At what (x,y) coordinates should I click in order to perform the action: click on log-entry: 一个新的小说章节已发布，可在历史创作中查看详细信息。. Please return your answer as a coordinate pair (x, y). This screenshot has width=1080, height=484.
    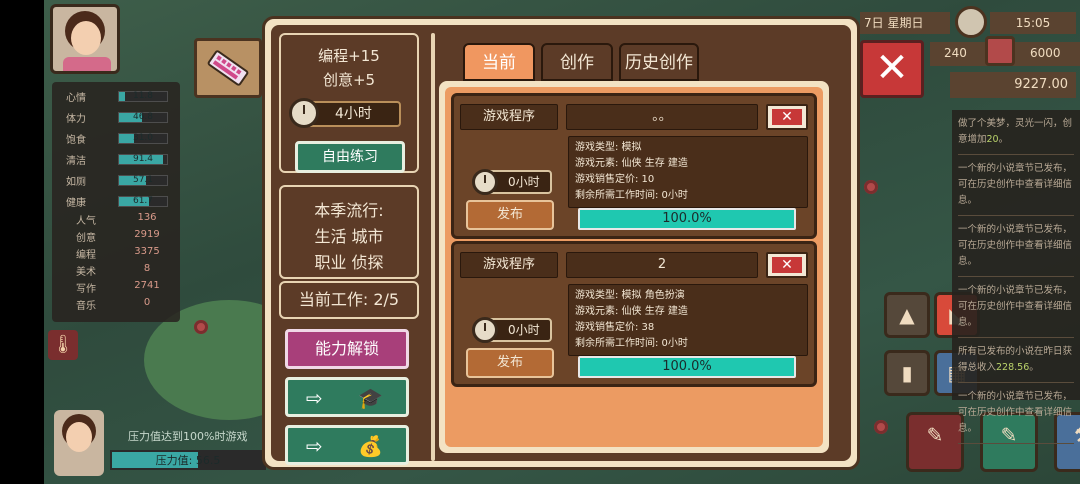
    Looking at the image, I should click on (1016, 249).